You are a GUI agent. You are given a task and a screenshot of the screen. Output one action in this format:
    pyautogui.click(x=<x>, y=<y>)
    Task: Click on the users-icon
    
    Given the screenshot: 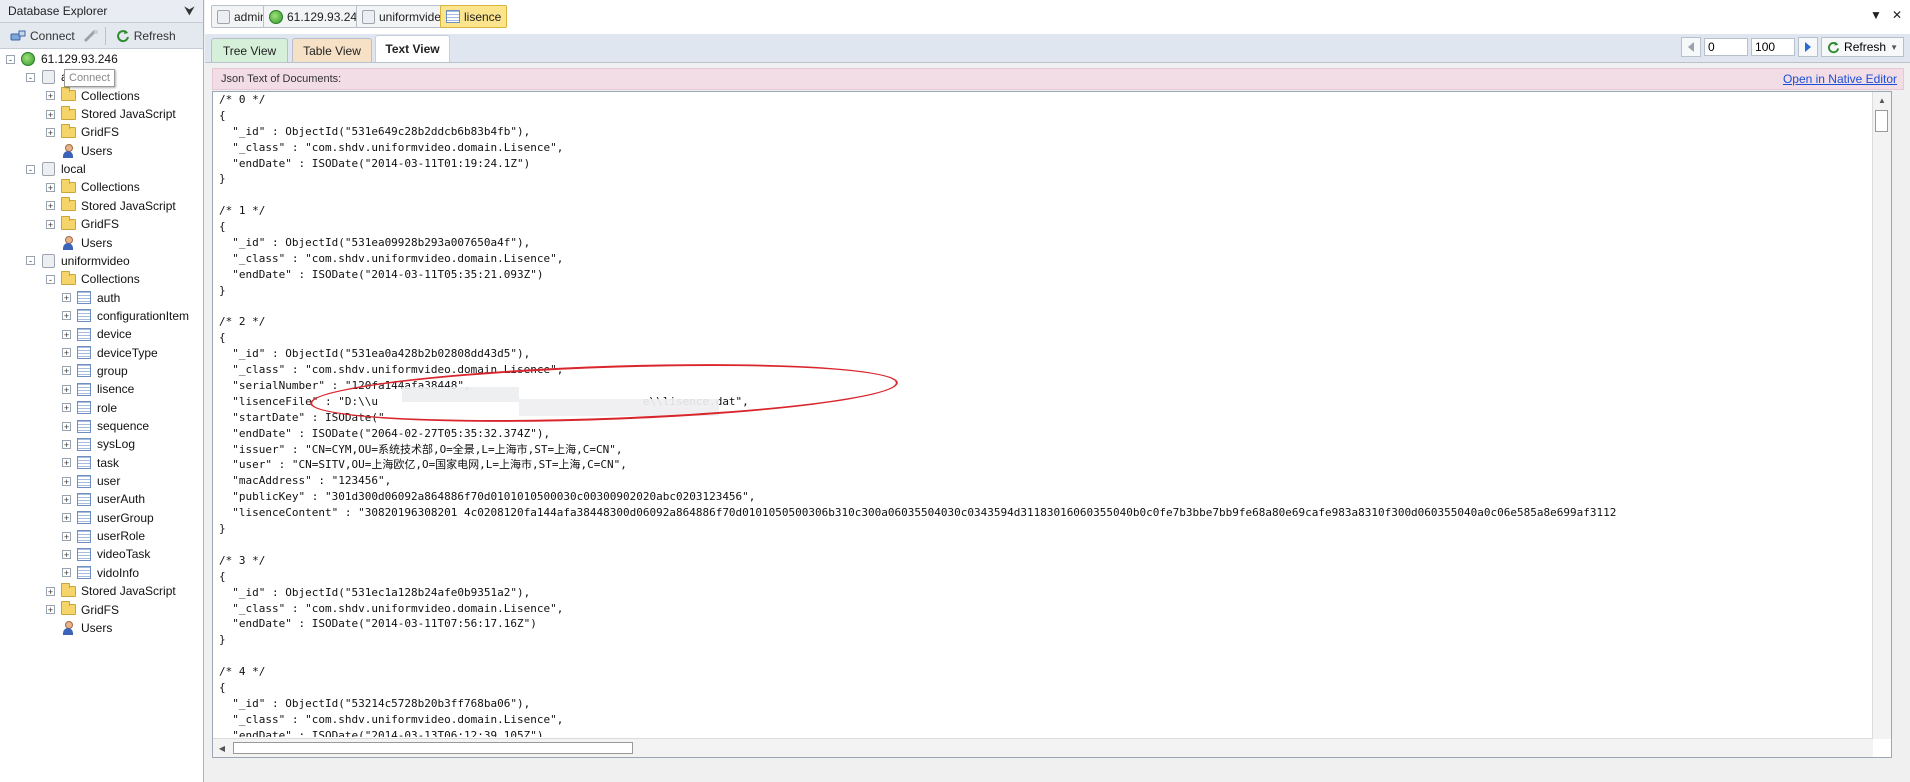 What is the action you would take?
    pyautogui.click(x=68, y=627)
    